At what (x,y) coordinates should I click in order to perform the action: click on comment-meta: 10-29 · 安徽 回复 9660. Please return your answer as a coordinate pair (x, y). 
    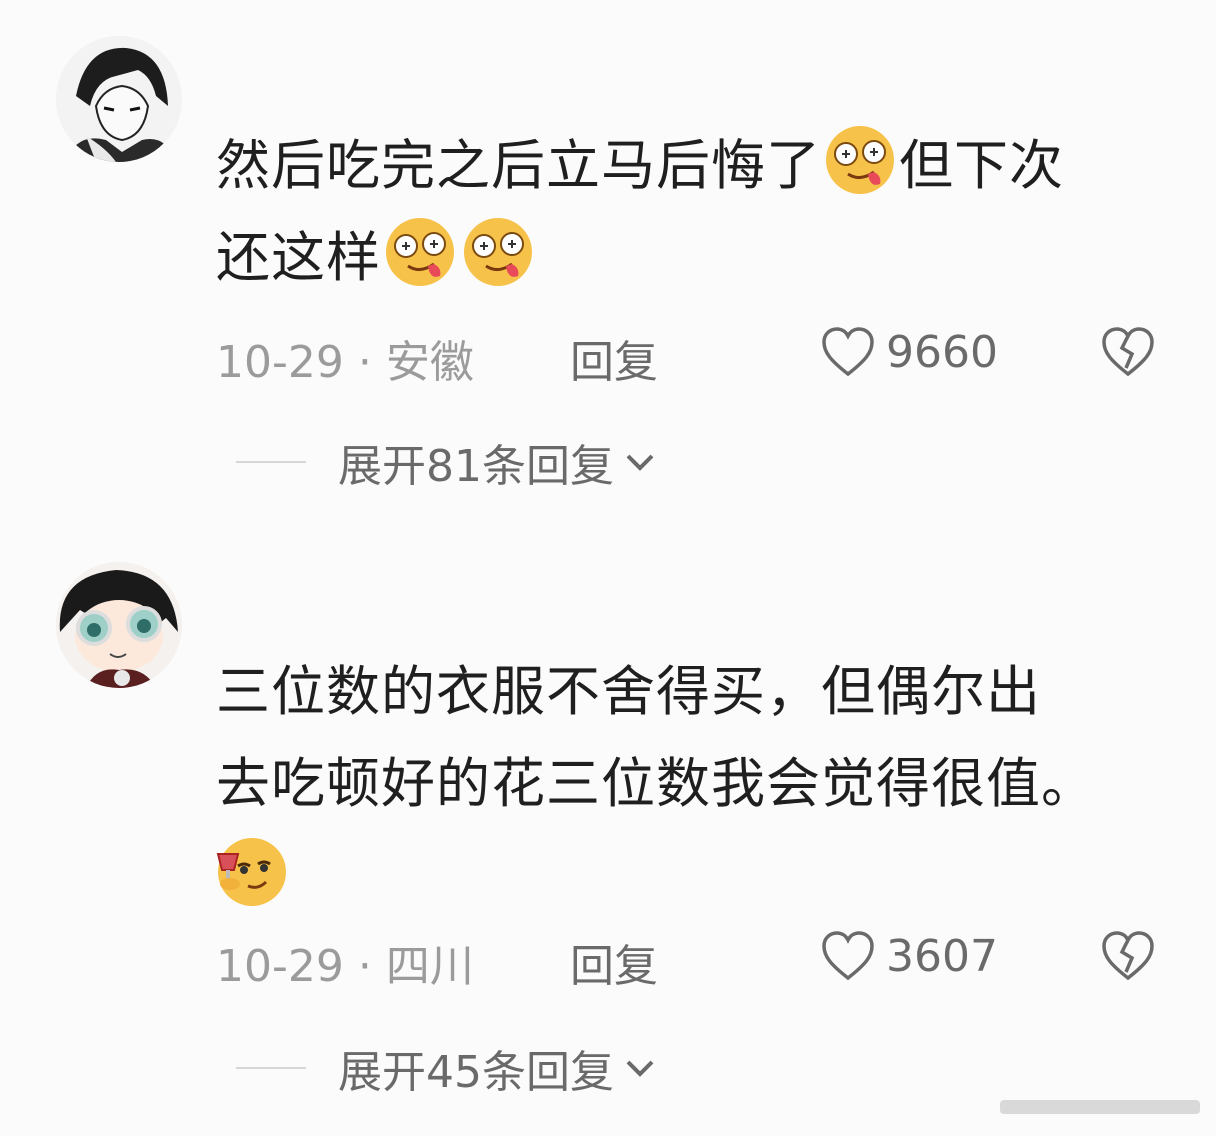
    Looking at the image, I should click on (686, 356).